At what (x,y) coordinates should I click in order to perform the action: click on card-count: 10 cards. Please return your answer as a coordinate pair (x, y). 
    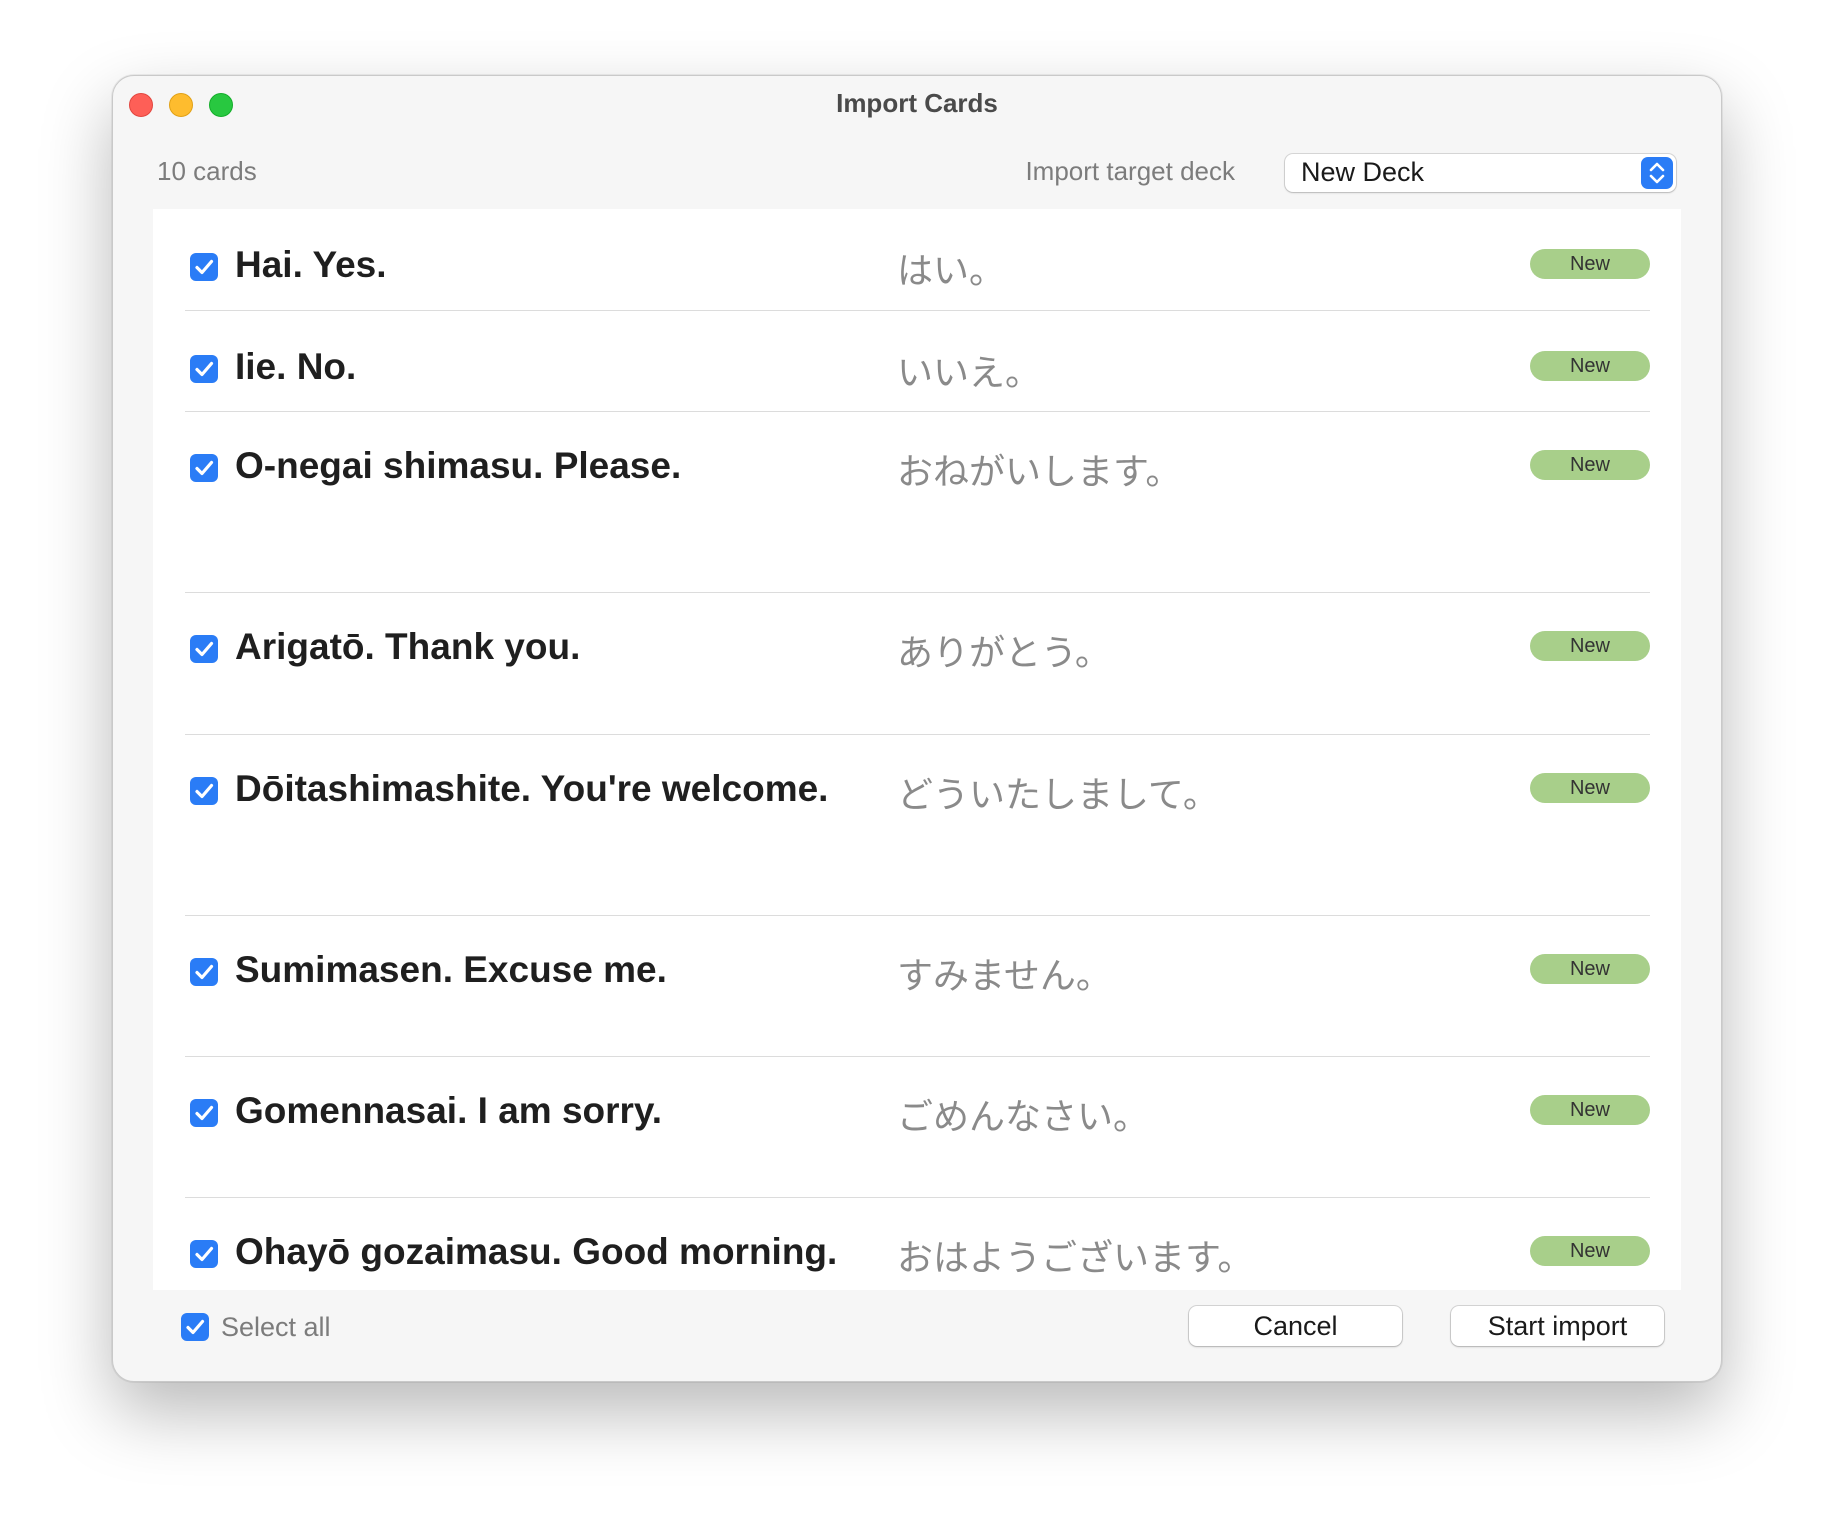
    Looking at the image, I should click on (207, 171).